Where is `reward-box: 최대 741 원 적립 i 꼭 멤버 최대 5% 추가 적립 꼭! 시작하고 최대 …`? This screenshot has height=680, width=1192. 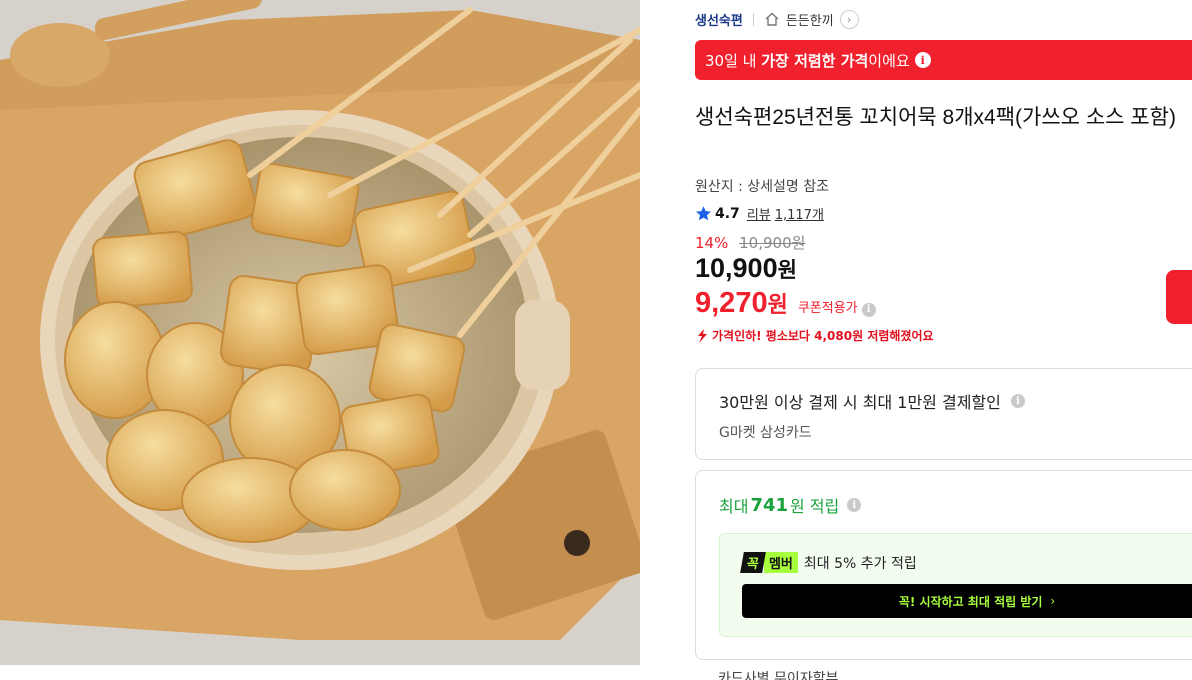
reward-box: 최대 741 원 적립 i 꼭 멤버 최대 5% 추가 적립 꼭! 시작하고 최대 … is located at coordinates (943, 565).